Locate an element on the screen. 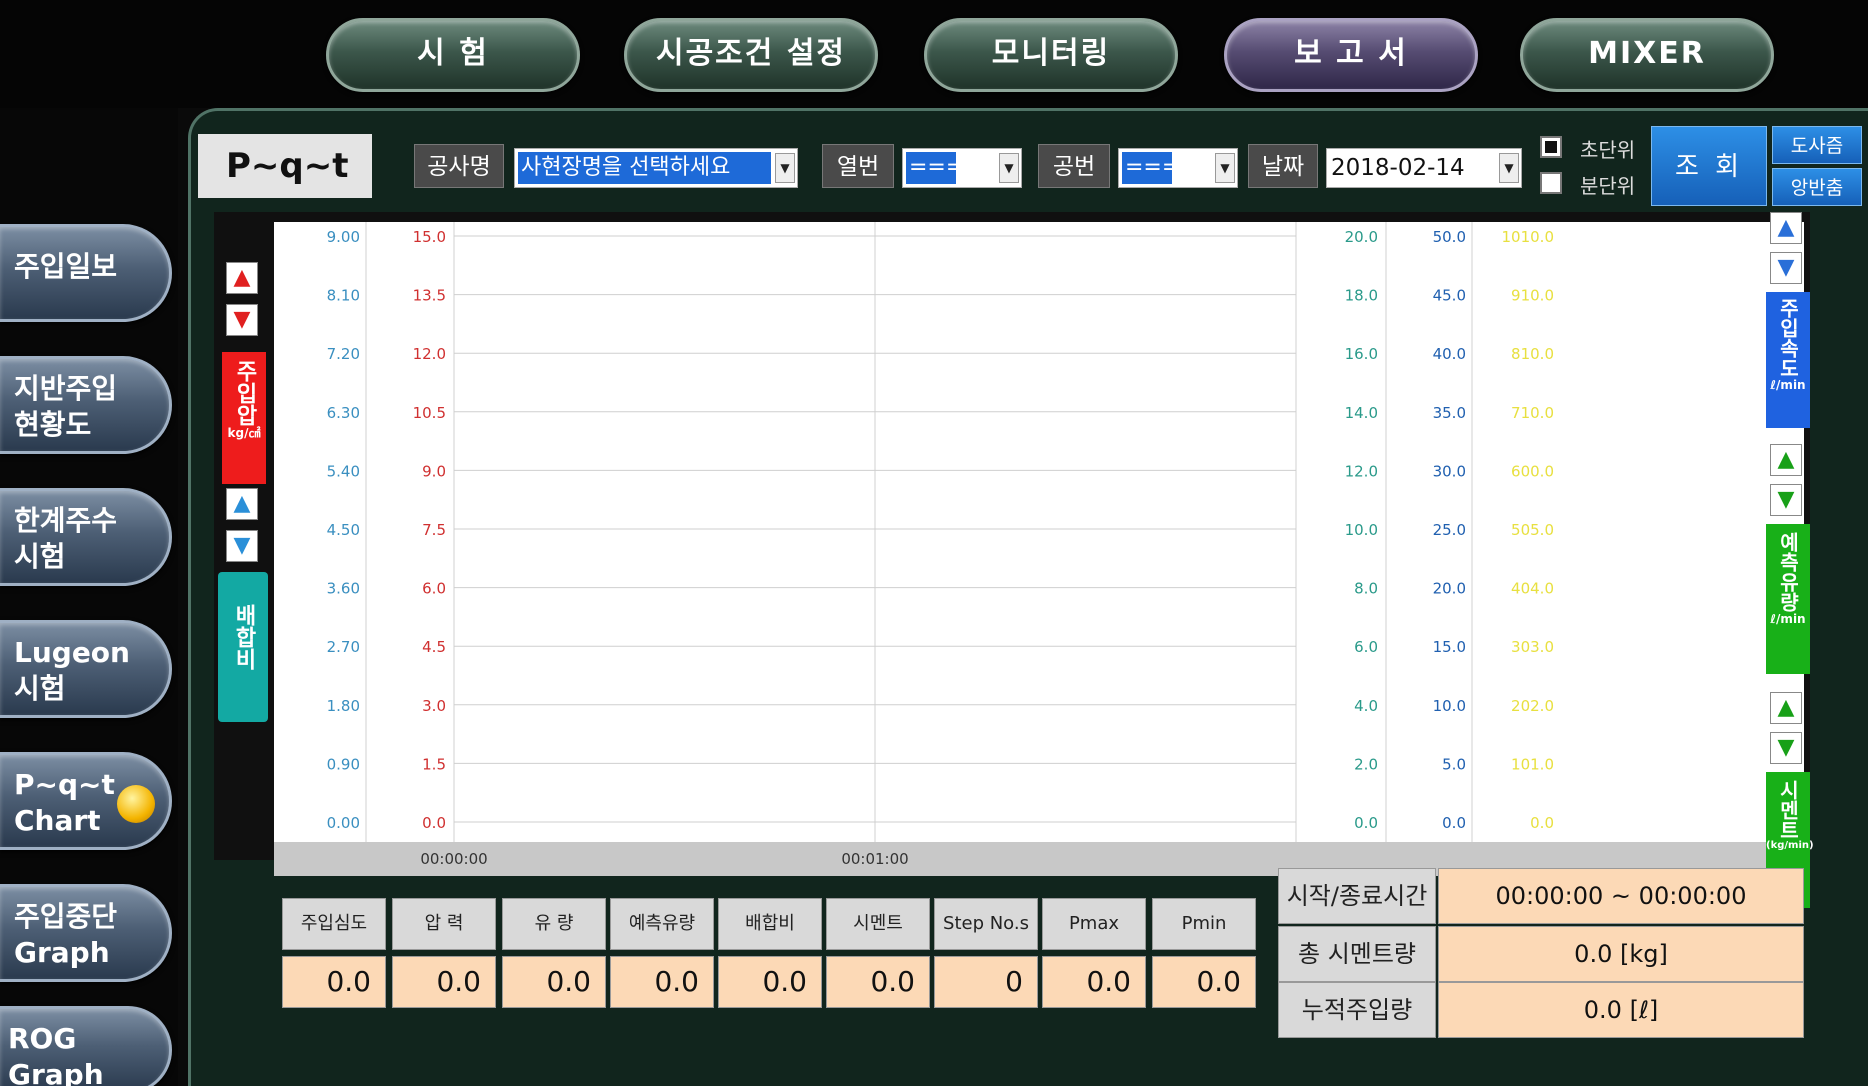  pressure-down-arrow-icon: ▼ is located at coordinates (242, 320).